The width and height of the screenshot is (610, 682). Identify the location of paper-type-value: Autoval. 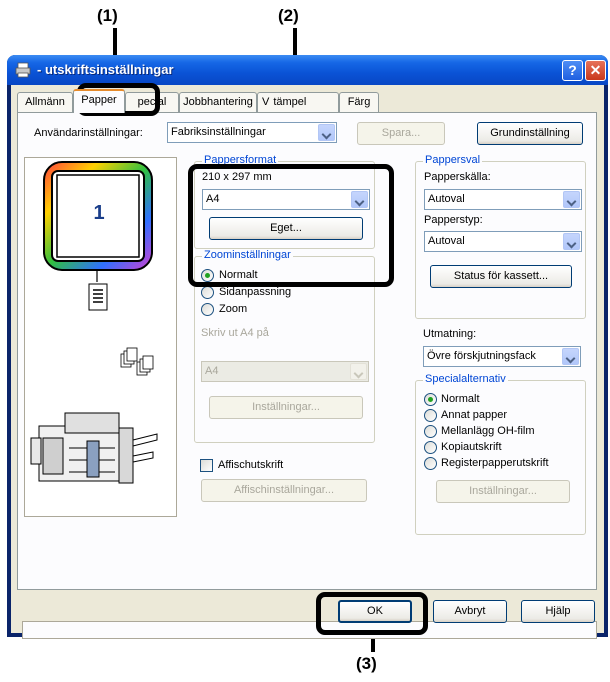
(446, 241).